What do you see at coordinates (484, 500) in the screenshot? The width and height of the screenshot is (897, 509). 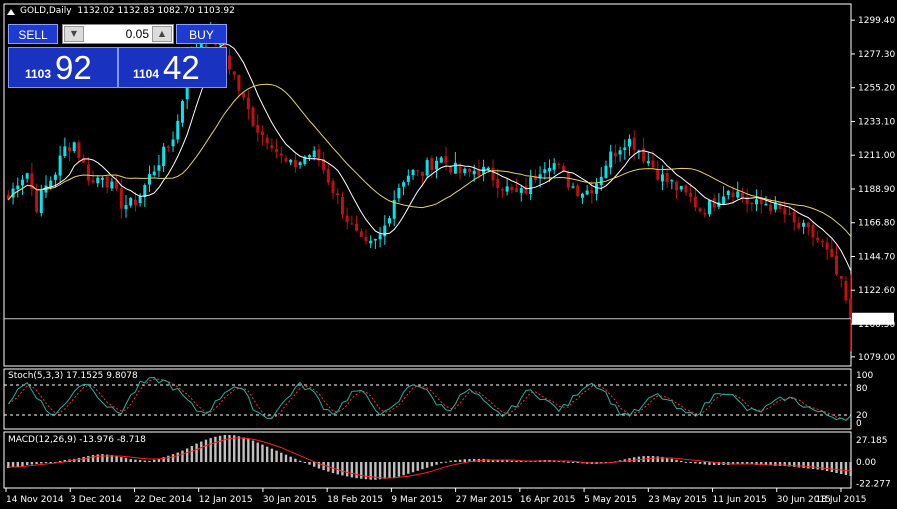 I see `time-tick-label: 27 Mar 2015` at bounding box center [484, 500].